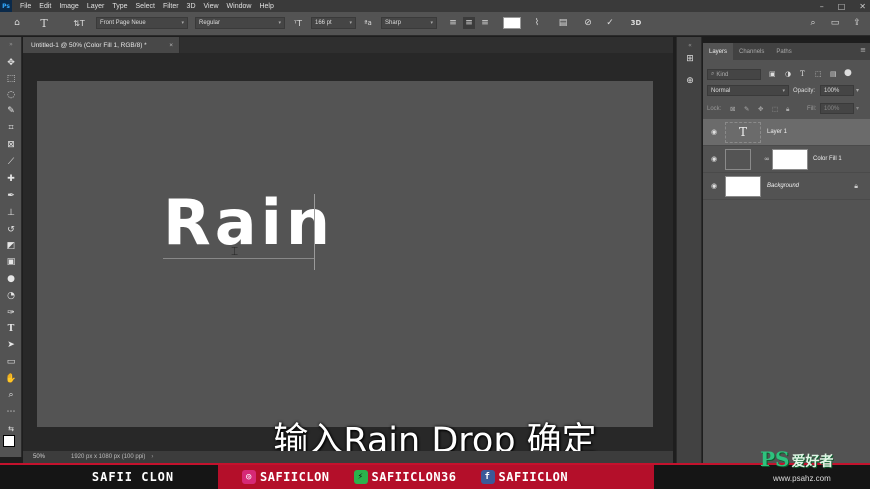  I want to click on minimize-button: –, so click(822, 6).